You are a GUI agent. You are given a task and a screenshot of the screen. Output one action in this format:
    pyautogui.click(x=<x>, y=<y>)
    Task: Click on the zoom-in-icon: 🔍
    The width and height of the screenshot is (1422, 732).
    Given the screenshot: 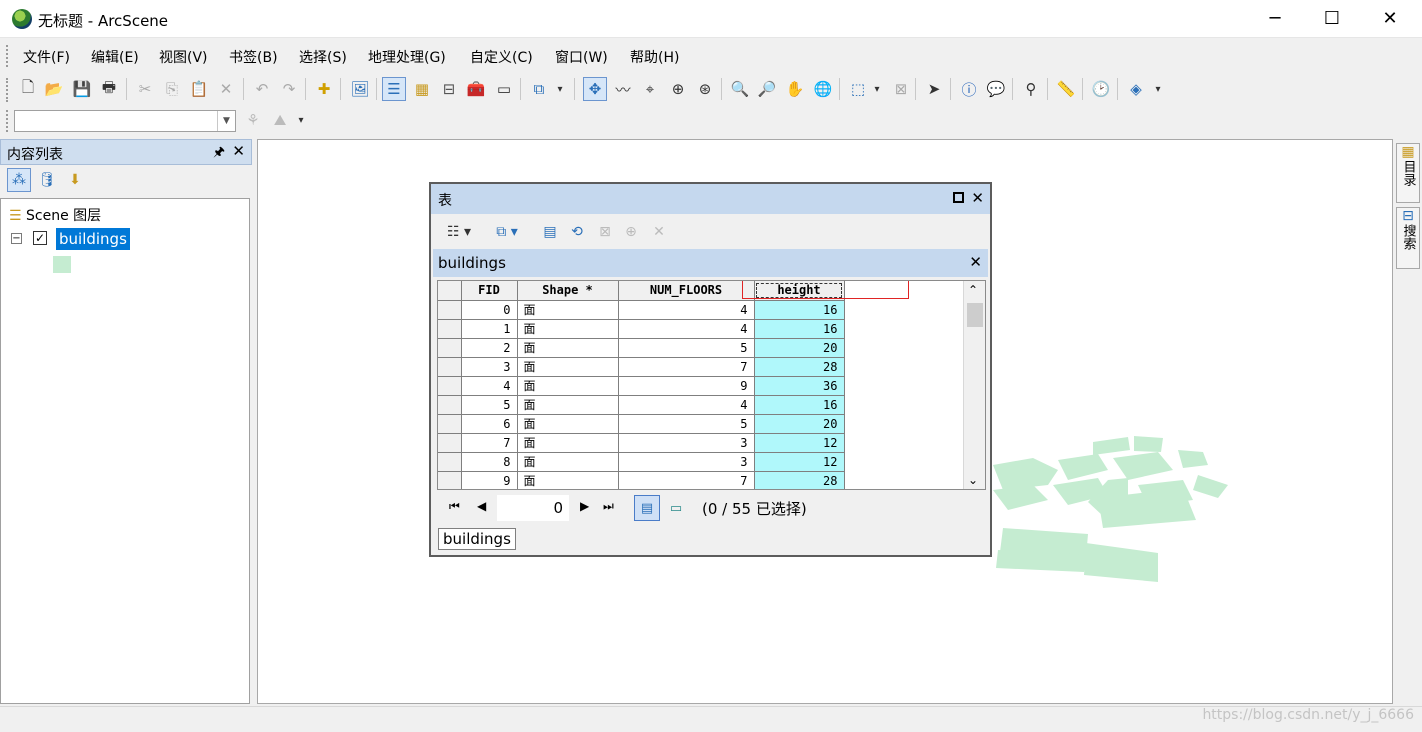 What is the action you would take?
    pyautogui.click(x=740, y=89)
    